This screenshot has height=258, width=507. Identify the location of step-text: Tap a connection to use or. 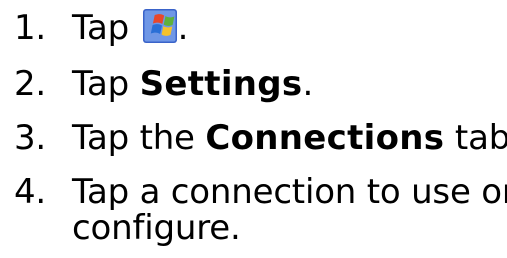
(289, 192).